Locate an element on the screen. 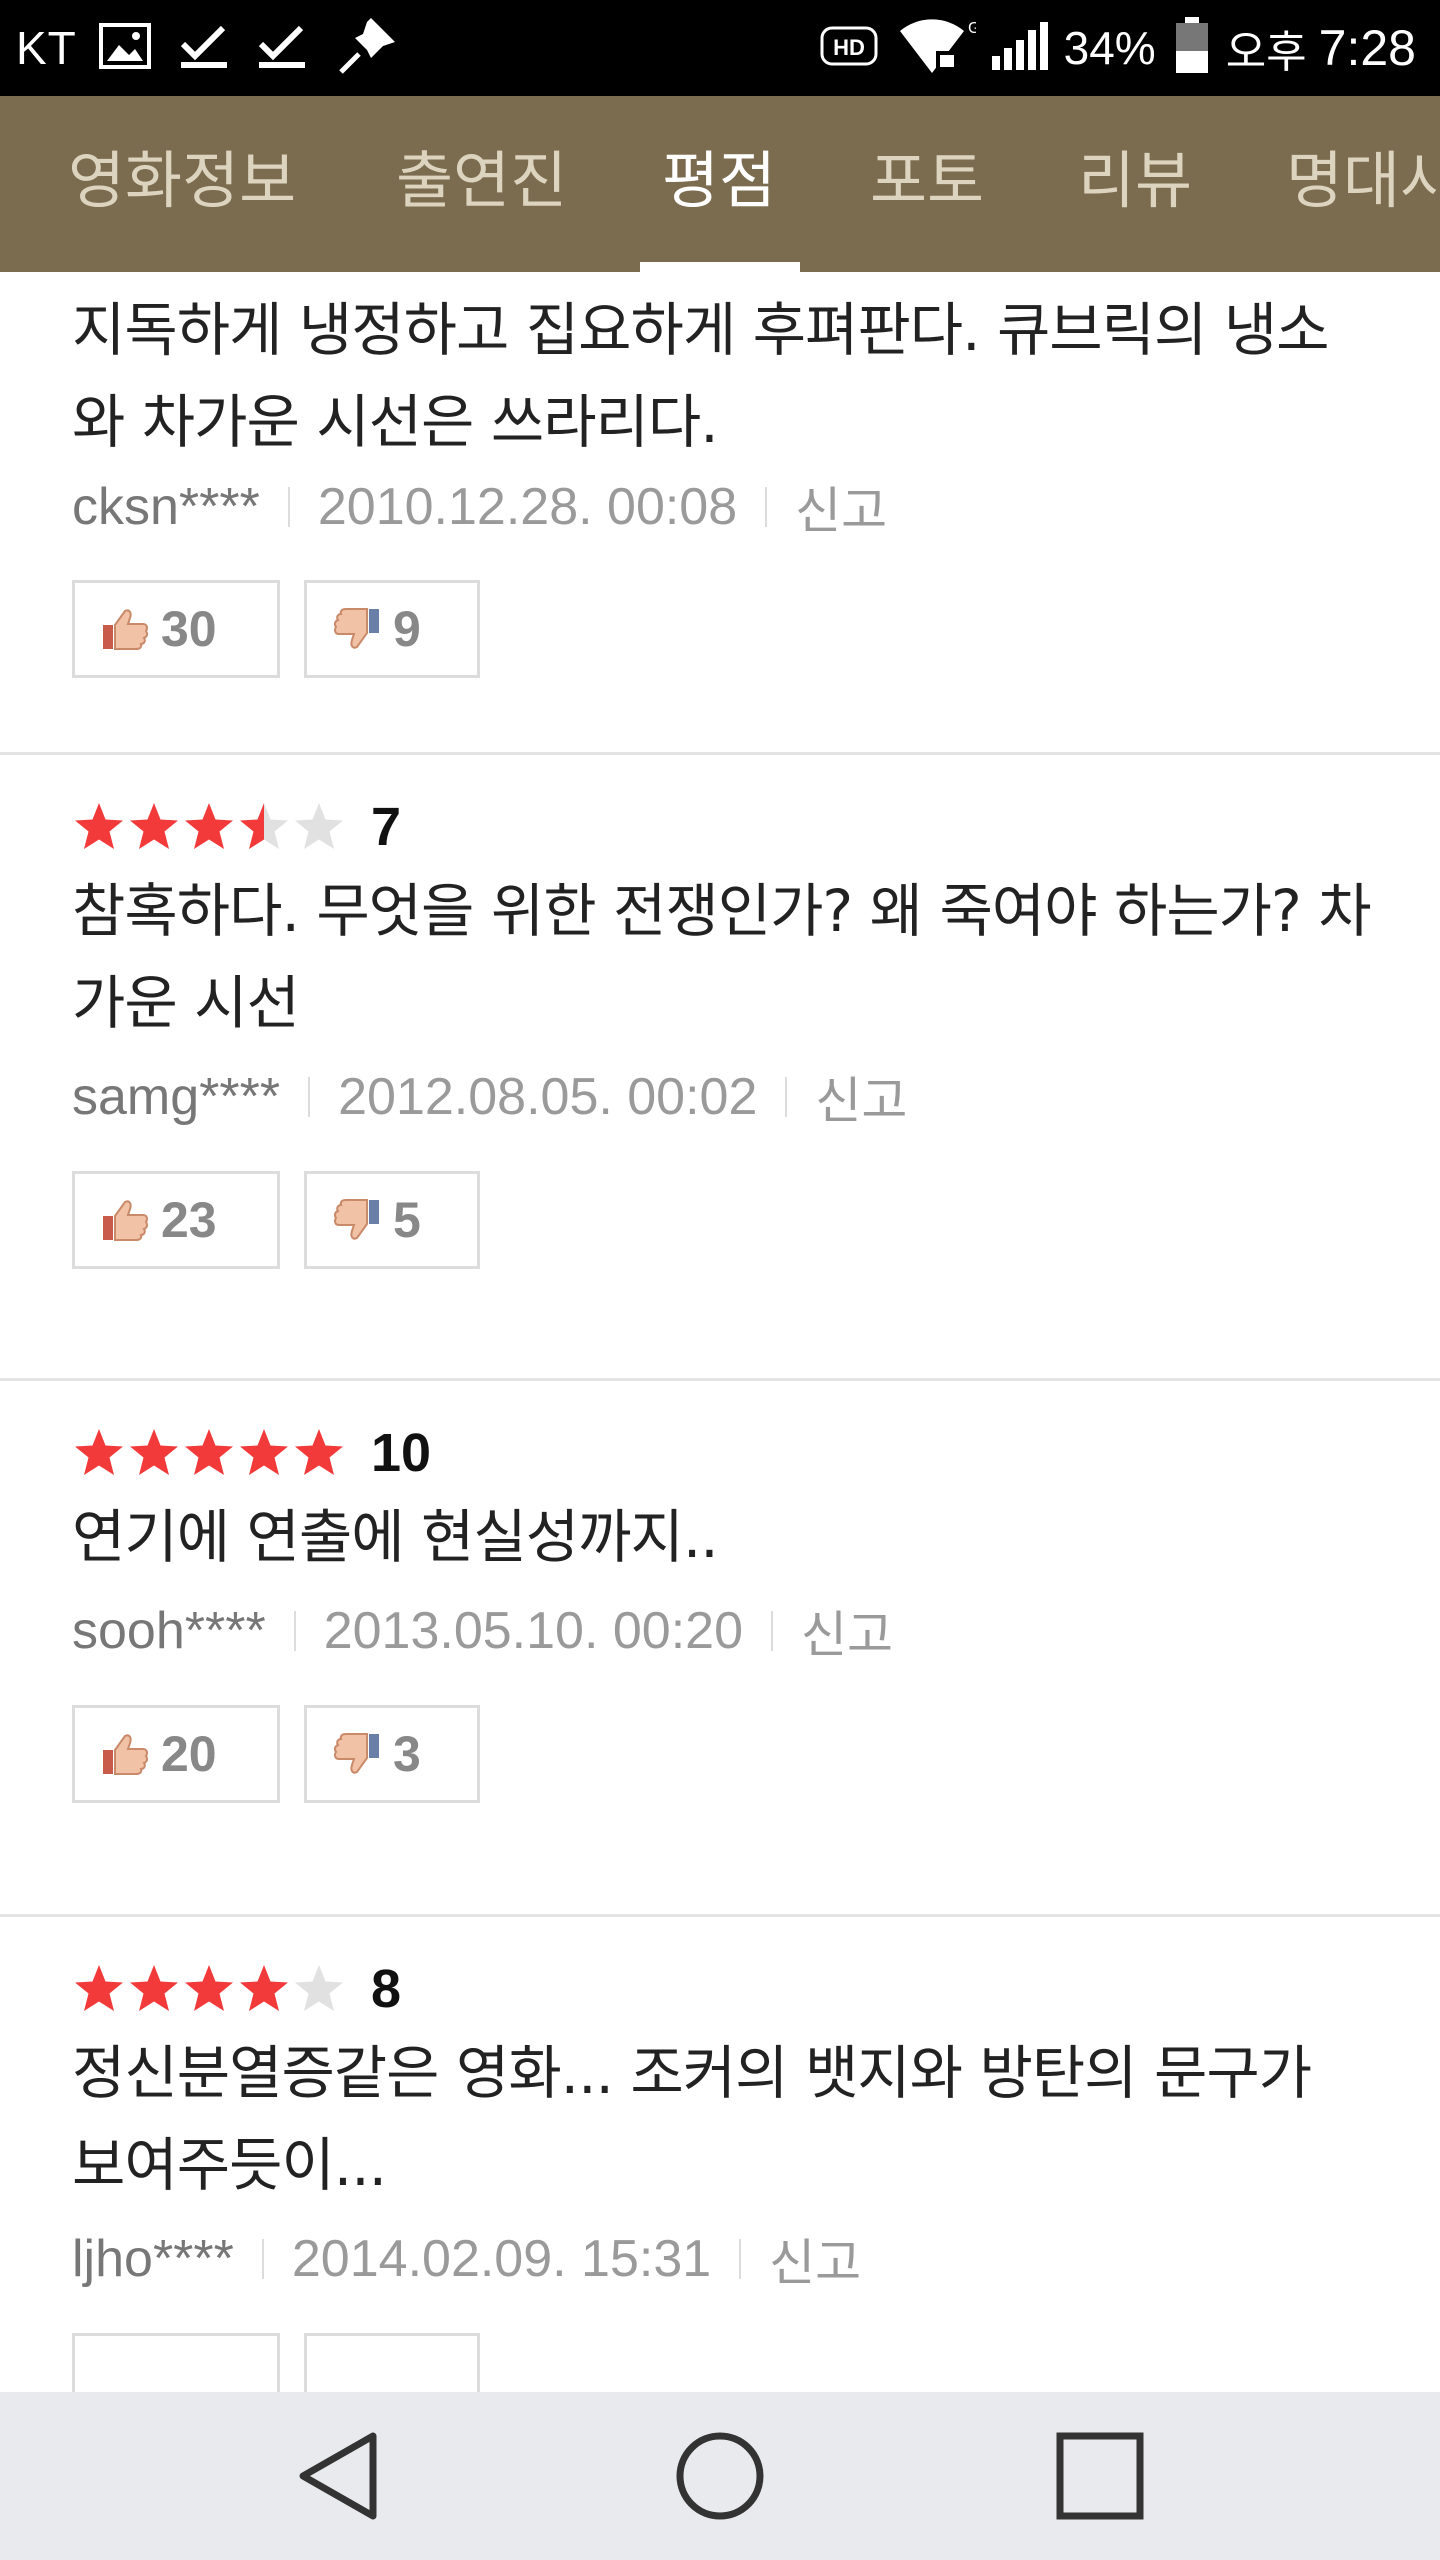 Image resolution: width=1440 pixels, height=2560 pixels. review-meta: cksn**** 2010.12.28. 00:08 신고 is located at coordinates (479, 507).